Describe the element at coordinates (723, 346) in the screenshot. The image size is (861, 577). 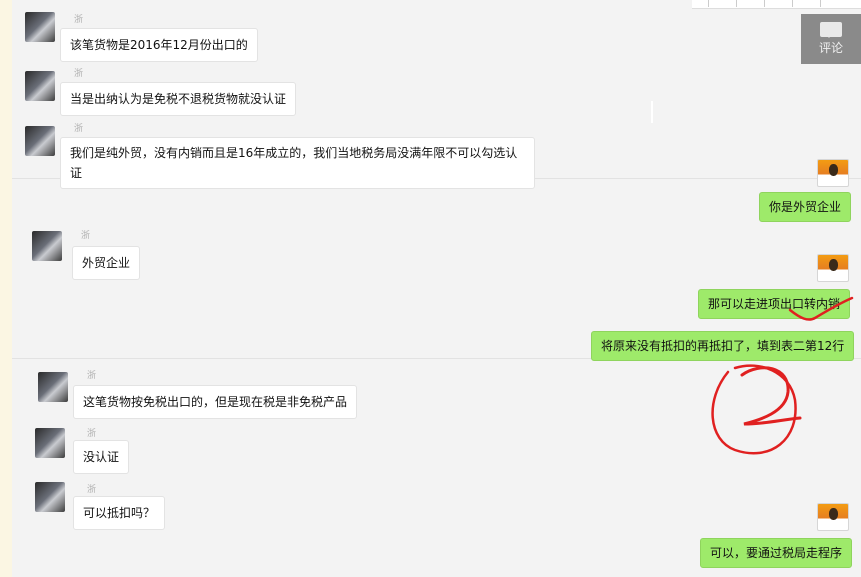
I see `message-bubble-right: 将原来没有抵扣的再抵扣了，填到表二第12行` at that location.